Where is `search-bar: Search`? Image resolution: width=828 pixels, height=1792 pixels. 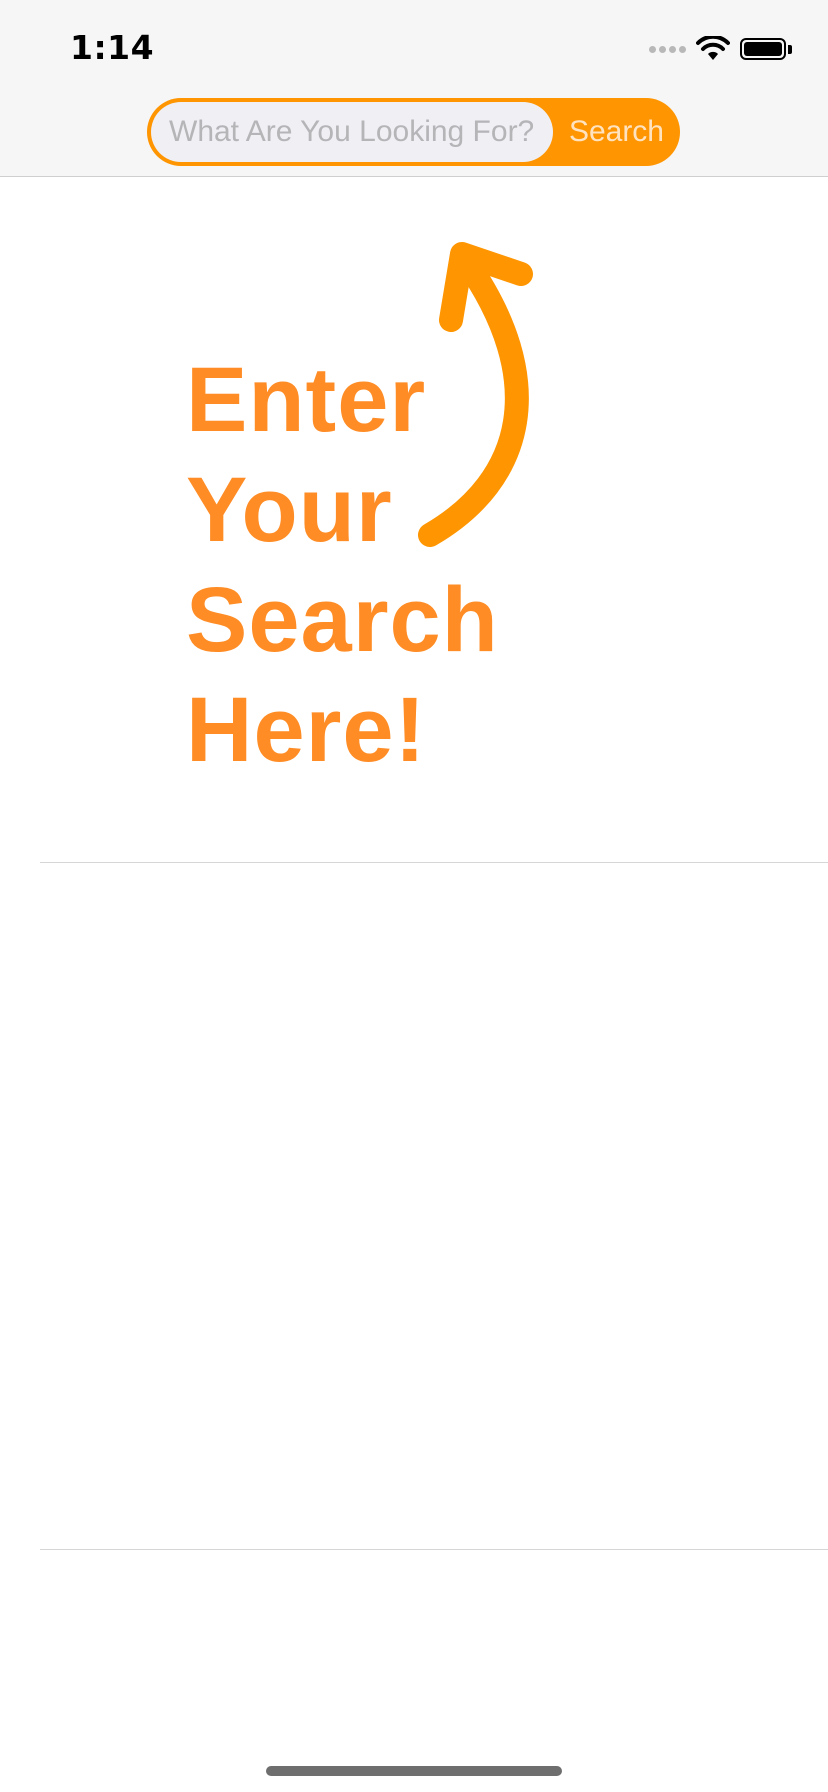
search-bar: Search is located at coordinates (413, 132).